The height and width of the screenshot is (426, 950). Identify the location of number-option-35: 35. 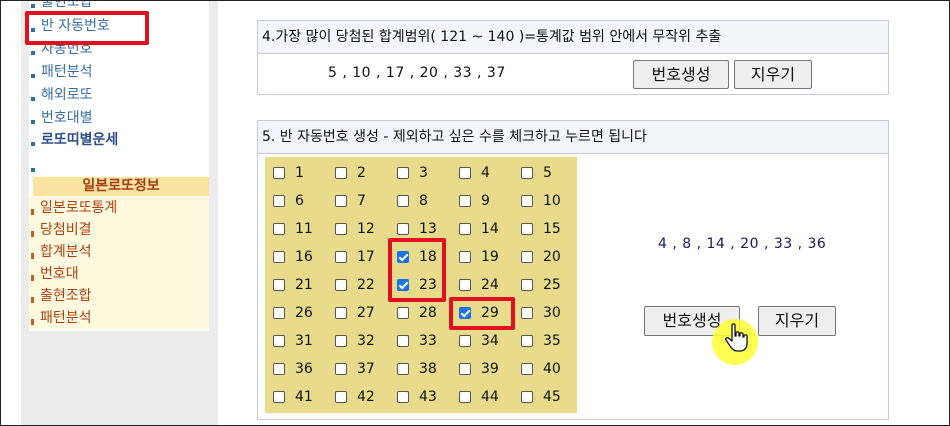
(541, 341).